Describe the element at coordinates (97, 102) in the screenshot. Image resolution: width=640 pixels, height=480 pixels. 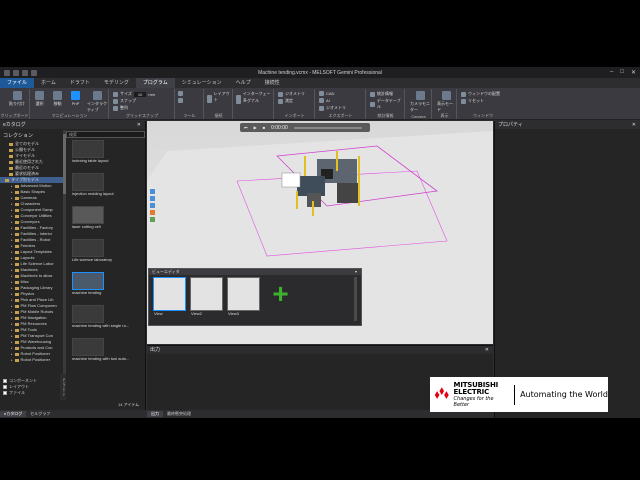
I see `interactive-button: インタラクティブ` at that location.